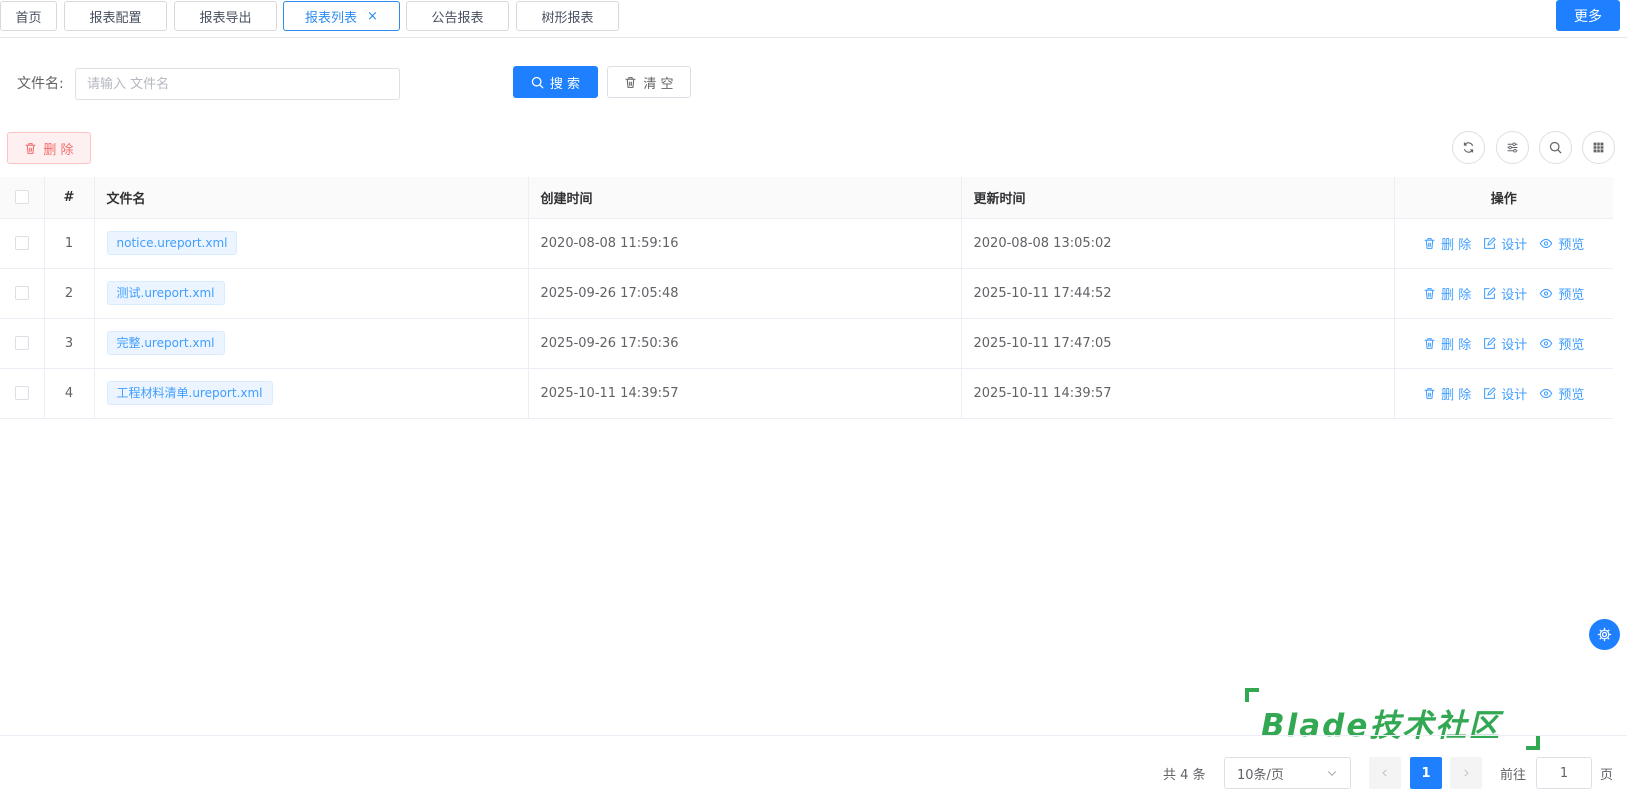 This screenshot has height=809, width=1627. Describe the element at coordinates (165, 343) in the screenshot. I see `file-name-tag: 完整.ureport.xml` at that location.